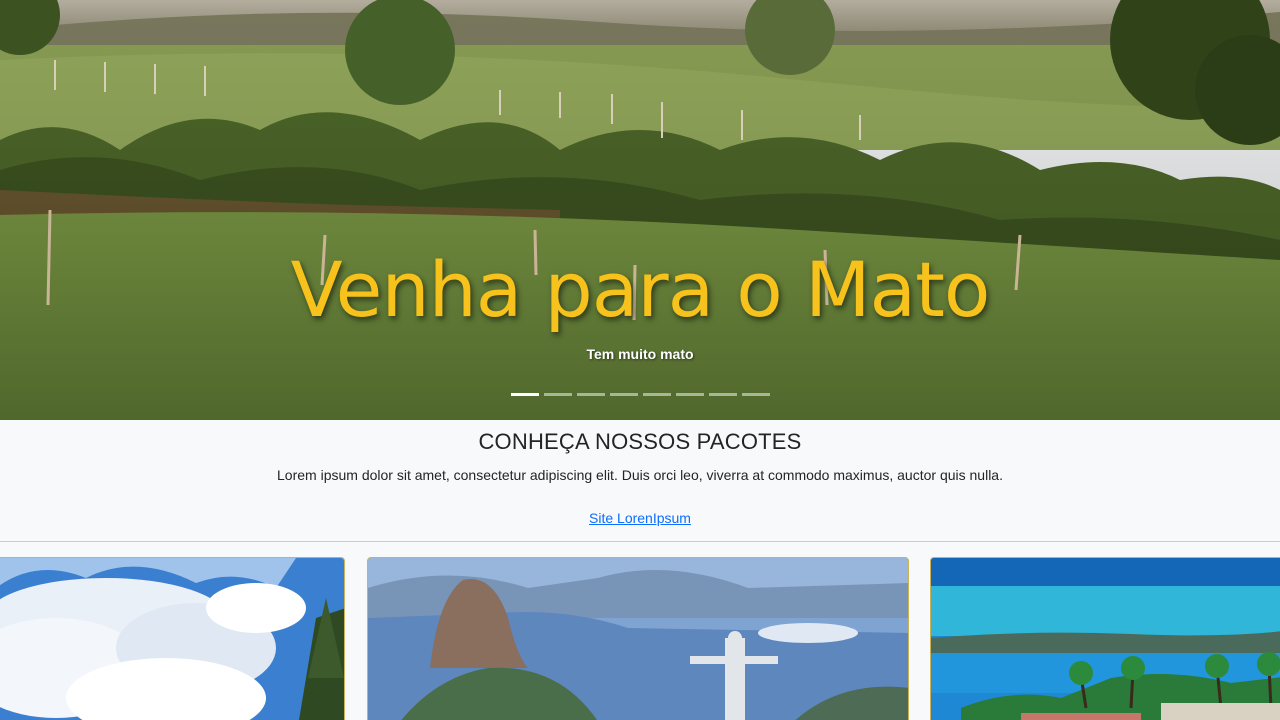 The image size is (1280, 720). What do you see at coordinates (640, 394) in the screenshot?
I see `carousel-indicators` at bounding box center [640, 394].